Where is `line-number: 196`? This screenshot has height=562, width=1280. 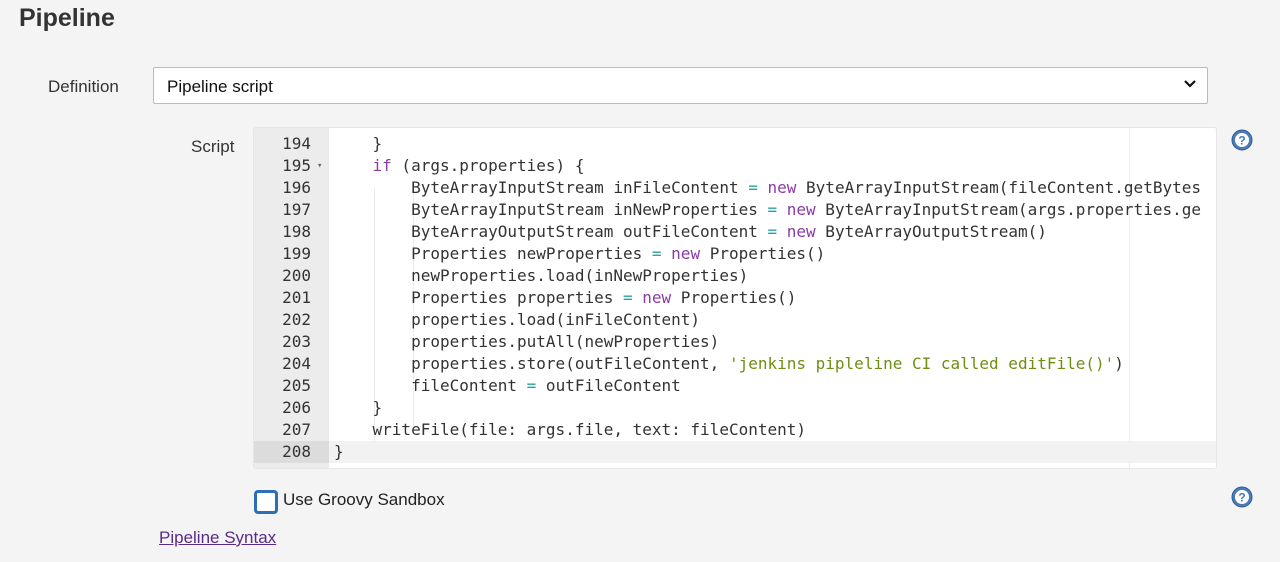 line-number: 196 is located at coordinates (296, 187).